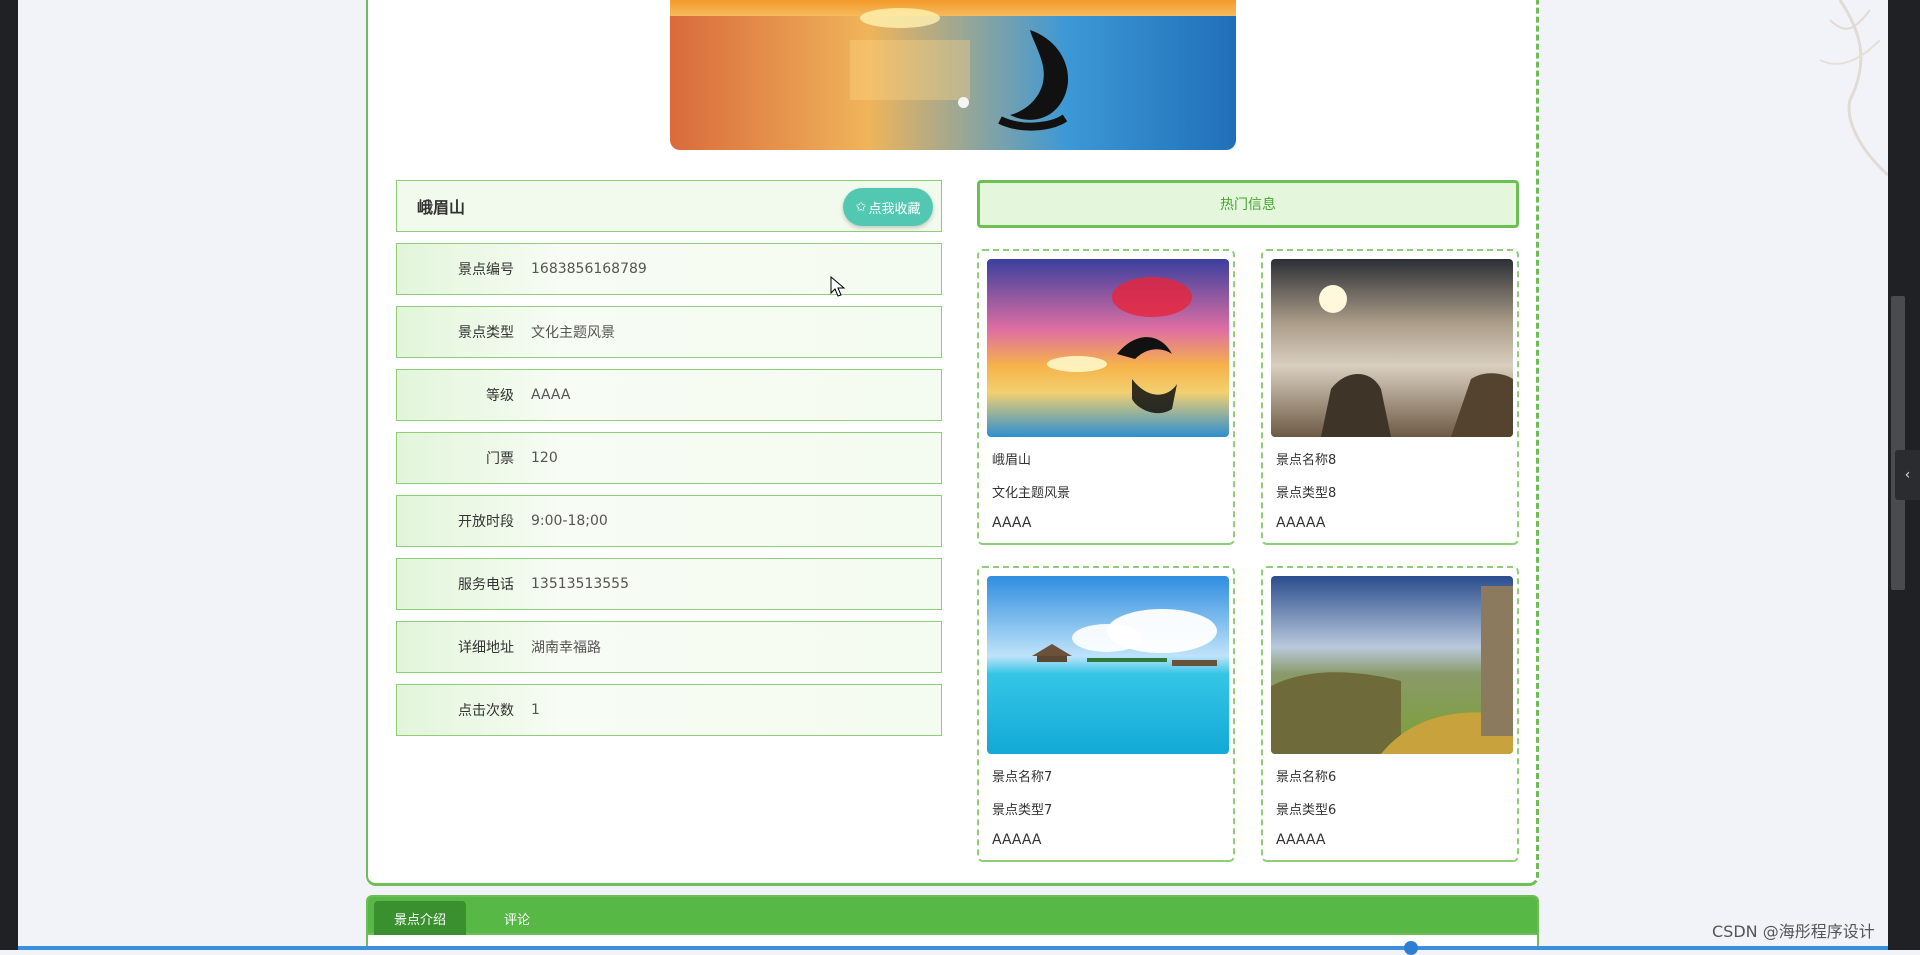  I want to click on card-type: 景点类型8, so click(1306, 493).